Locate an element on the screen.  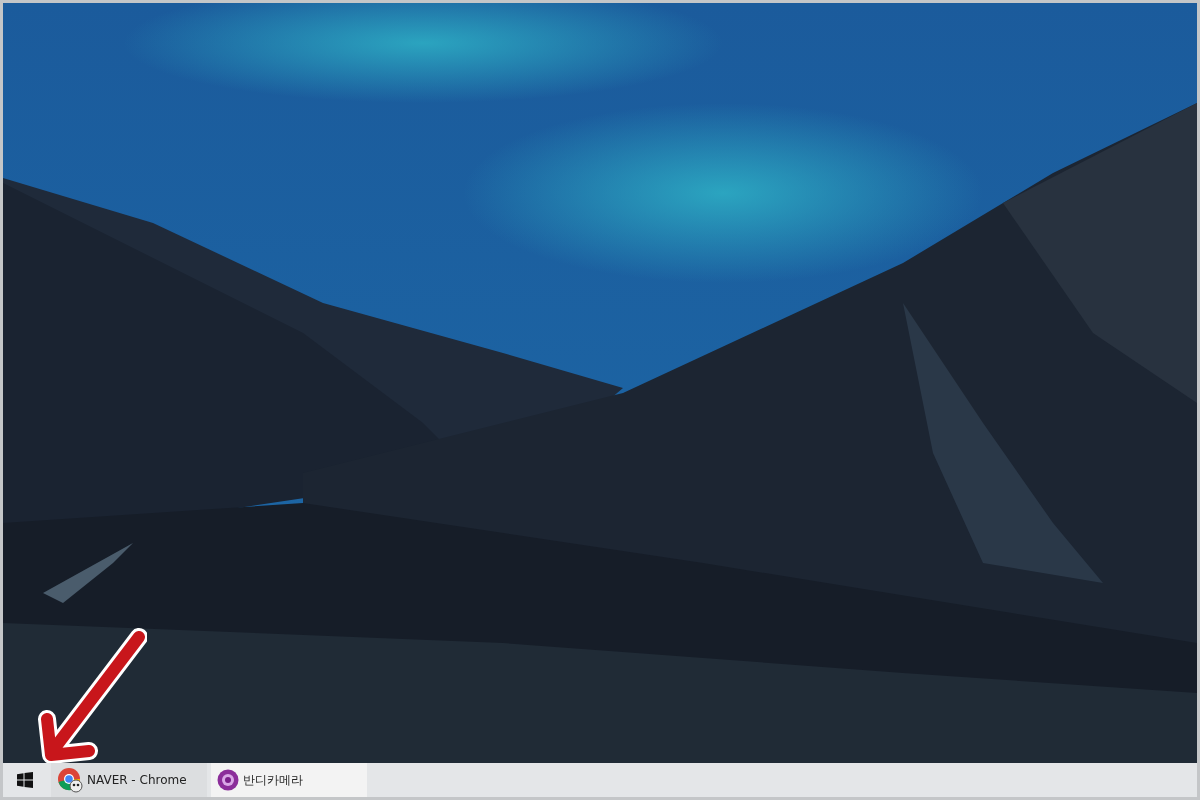
browser-icon is located at coordinates (70, 780).